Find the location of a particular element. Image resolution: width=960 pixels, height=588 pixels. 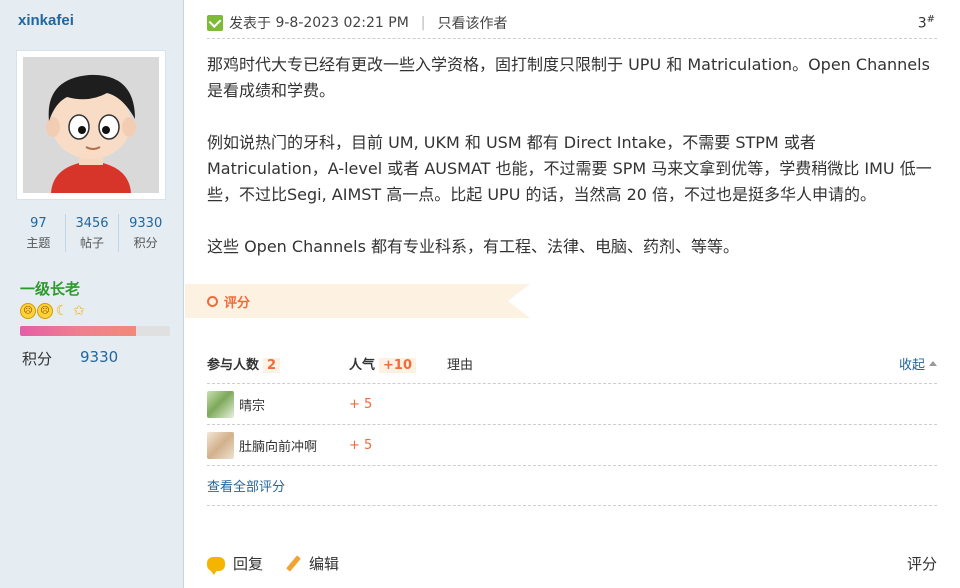

header-divider-line is located at coordinates (572, 38).